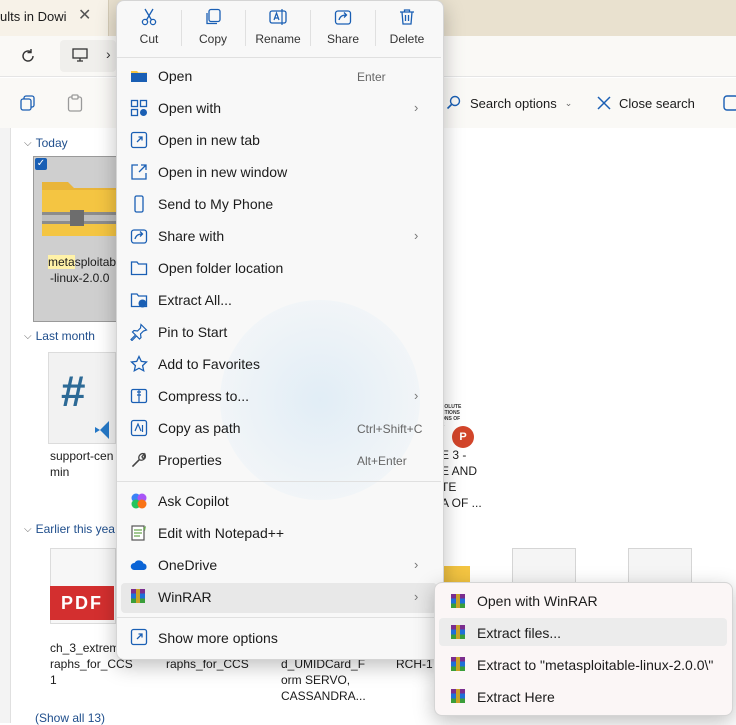 The height and width of the screenshot is (725, 736). Describe the element at coordinates (139, 637) in the screenshot. I see `show-more-icon` at that location.